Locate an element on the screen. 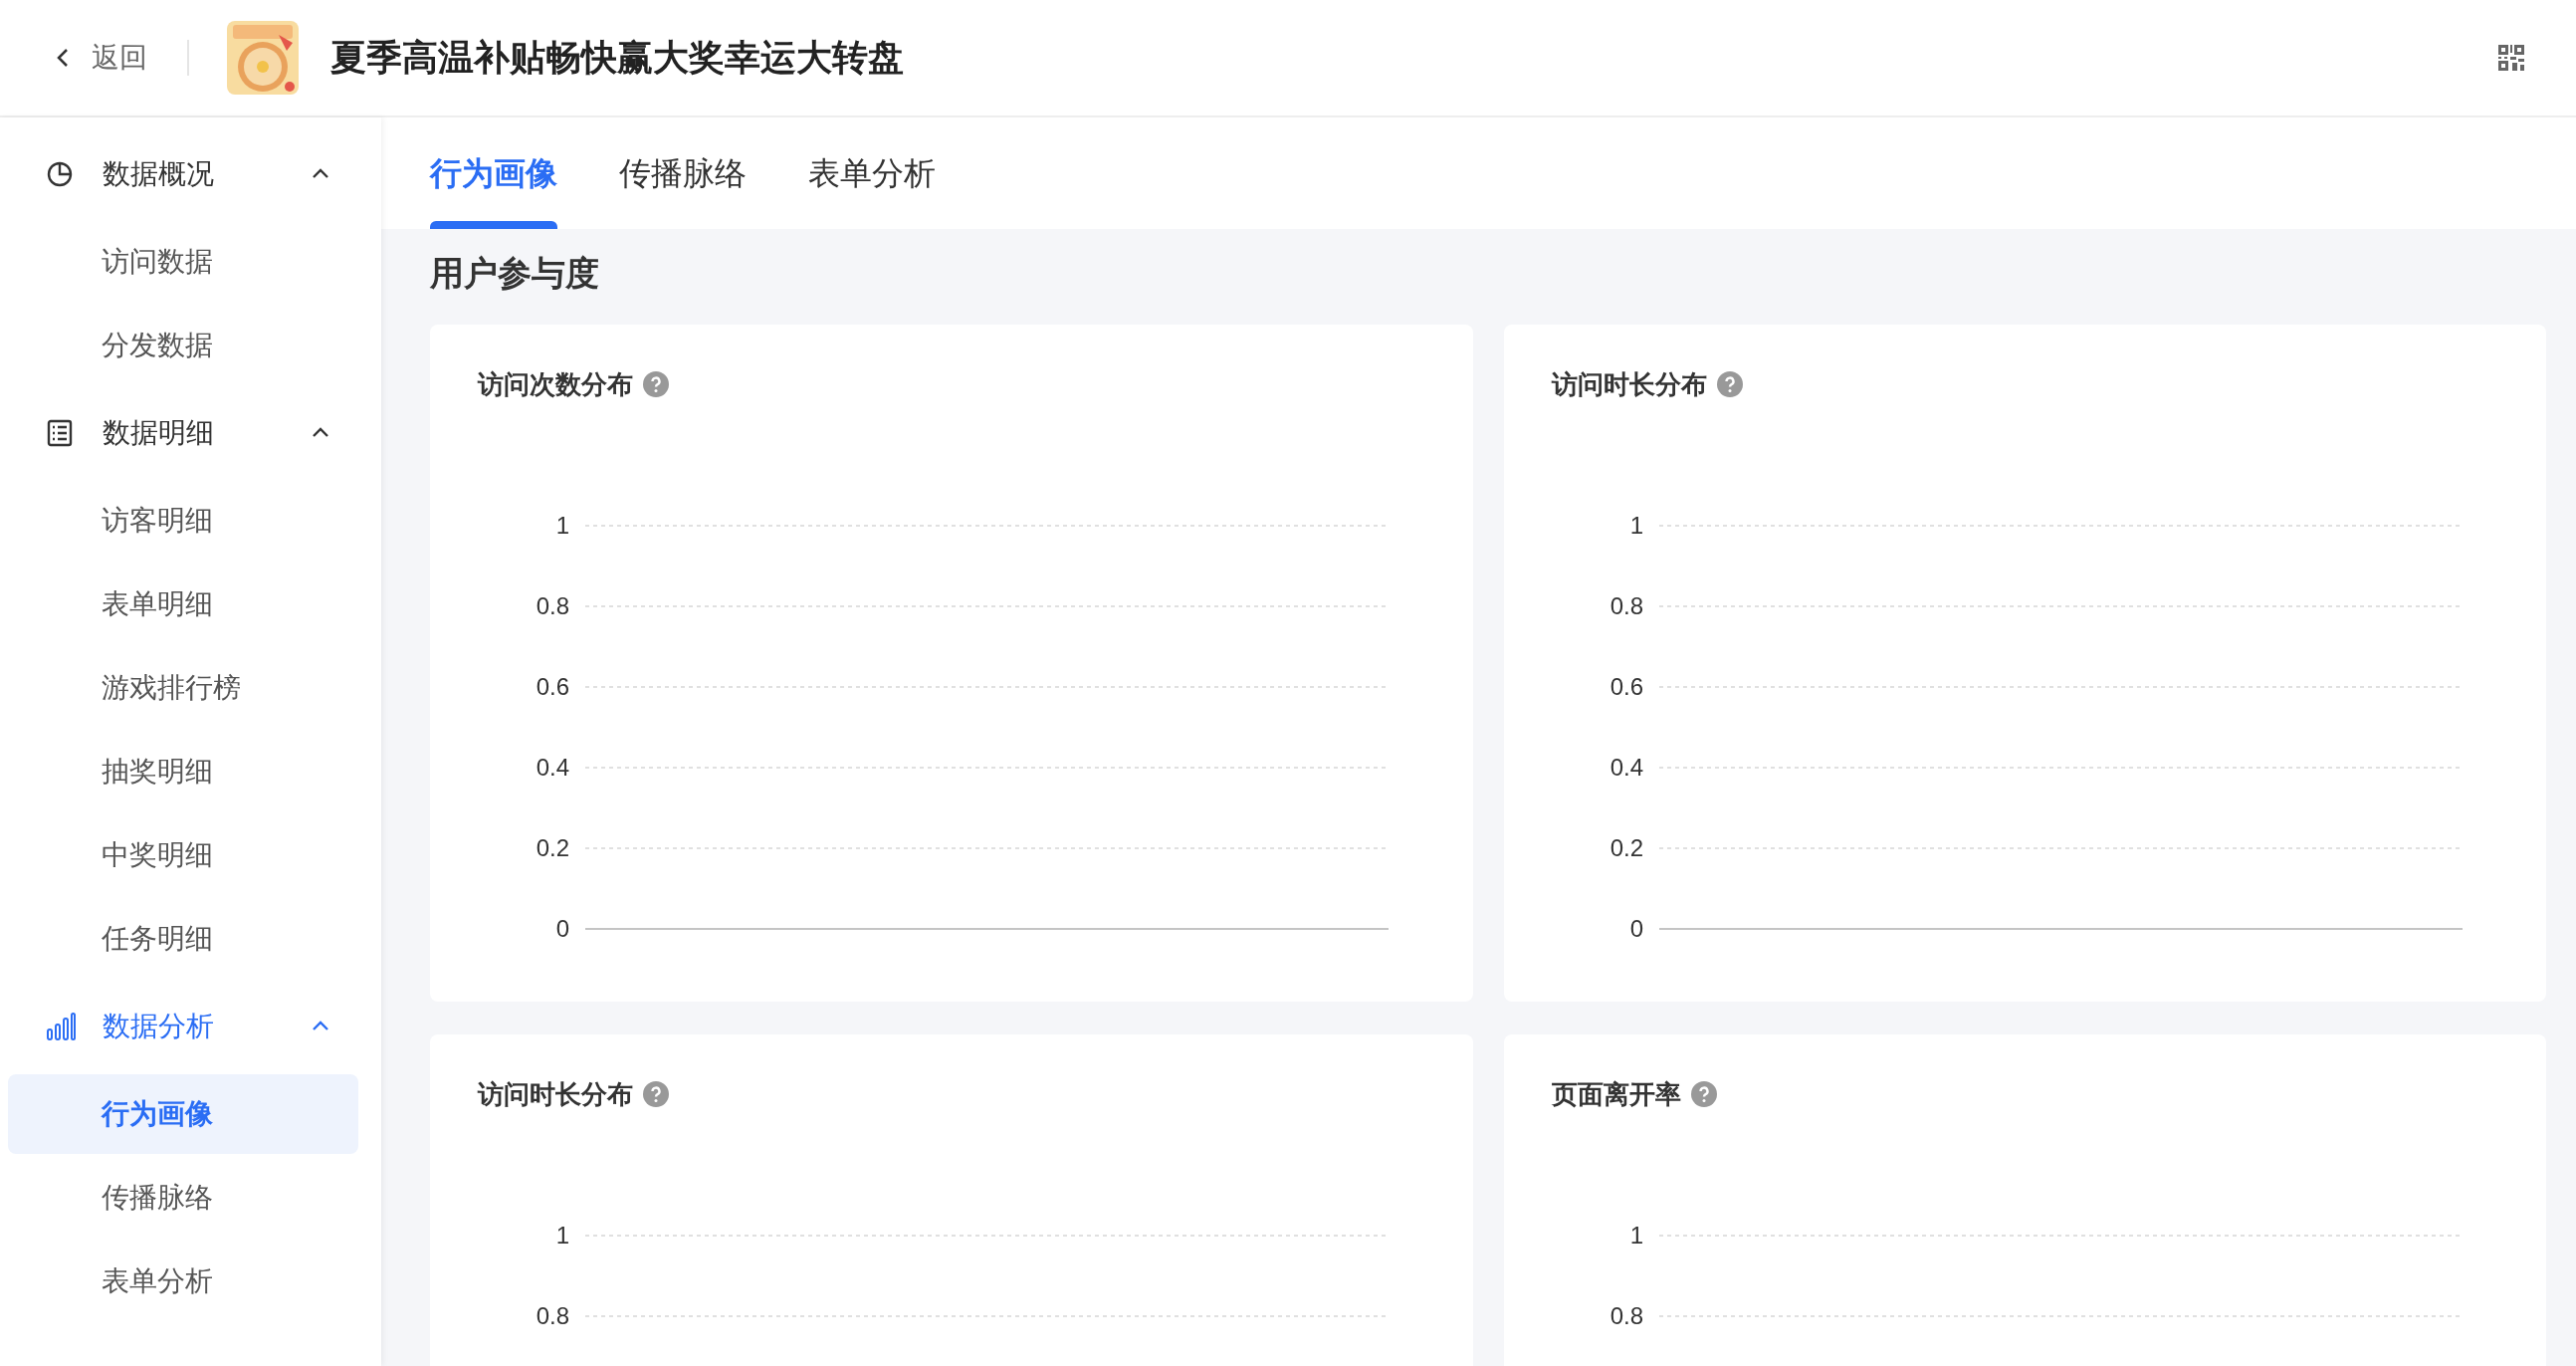 The image size is (2576, 1366). sidebar-item: 分发数据 is located at coordinates (183, 345).